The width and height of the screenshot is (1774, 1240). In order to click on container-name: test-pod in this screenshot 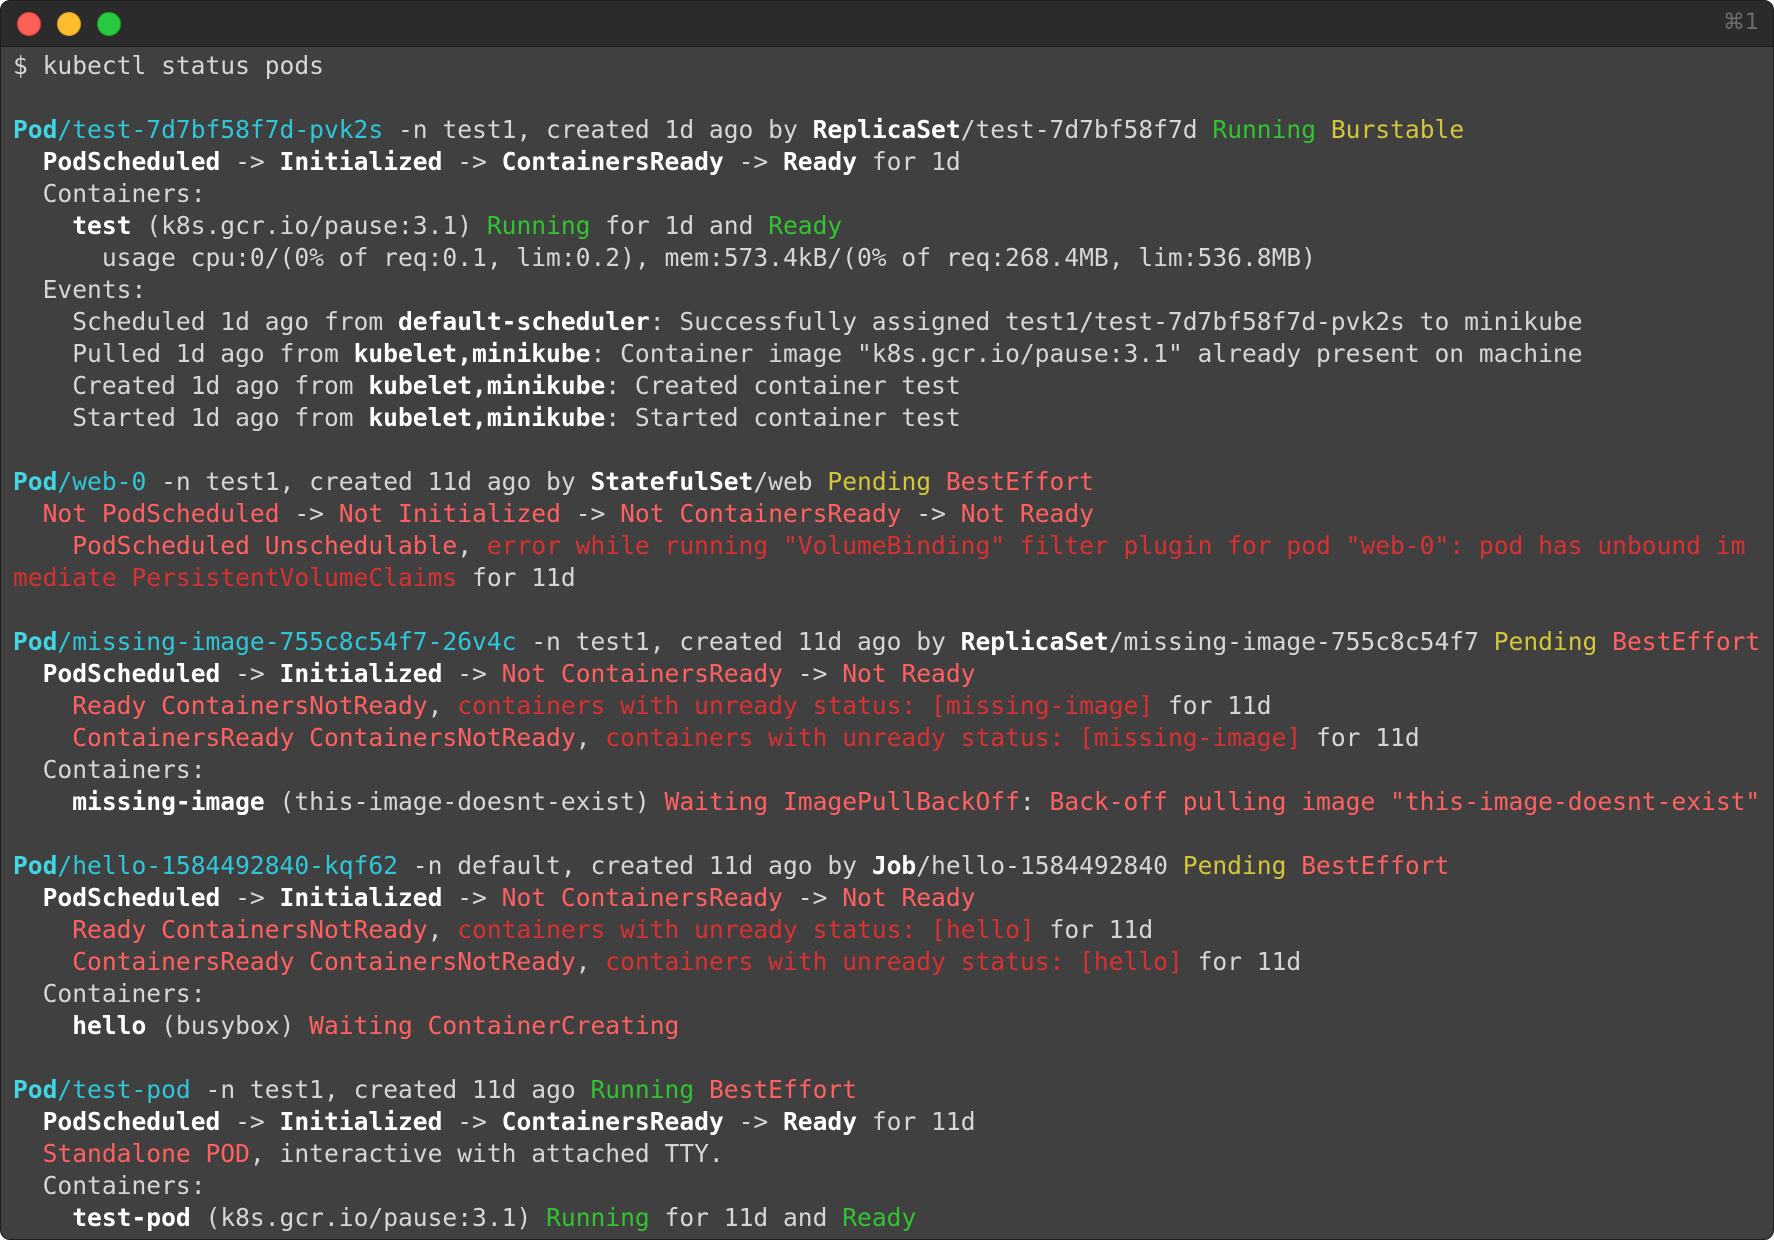, I will do `click(131, 1217)`.